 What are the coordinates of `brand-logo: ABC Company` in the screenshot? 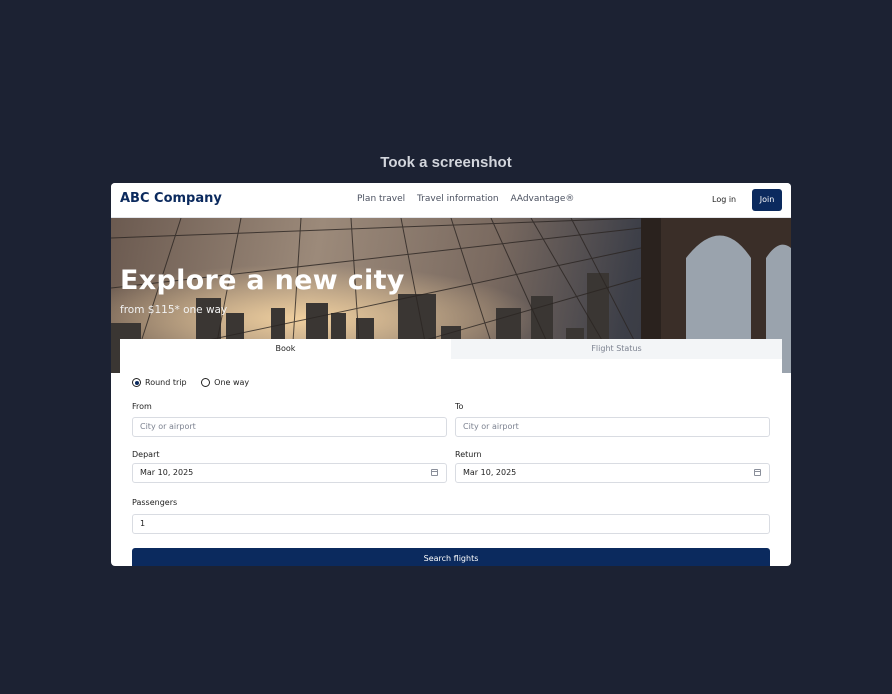 It's located at (171, 198).